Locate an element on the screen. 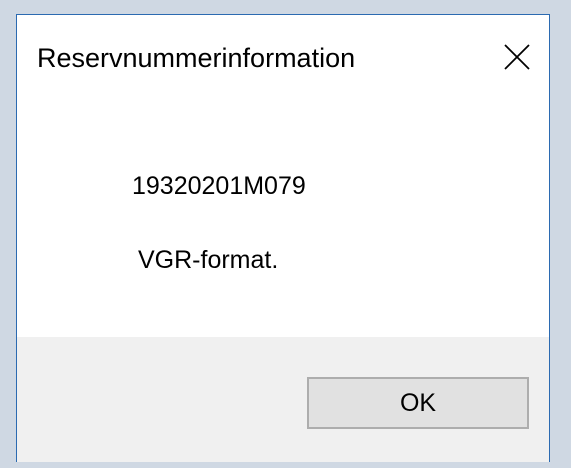 The height and width of the screenshot is (468, 571). reserve-number-text: 19320201M079 is located at coordinates (219, 186).